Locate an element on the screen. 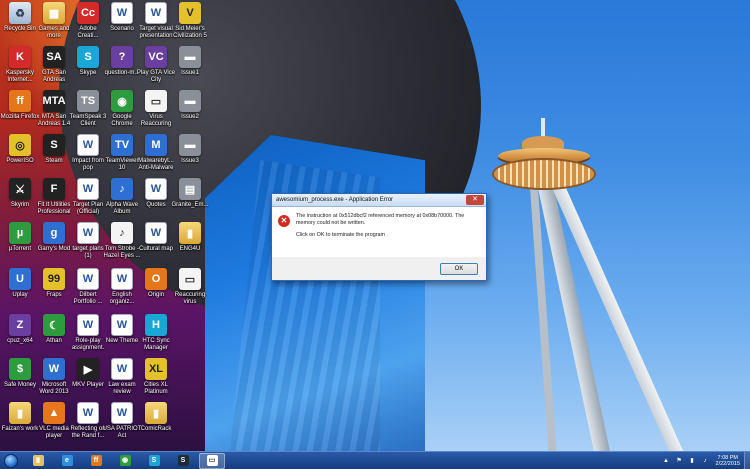 The image size is (750, 469). desktop-icon-image: ▬ is located at coordinates (190, 101).